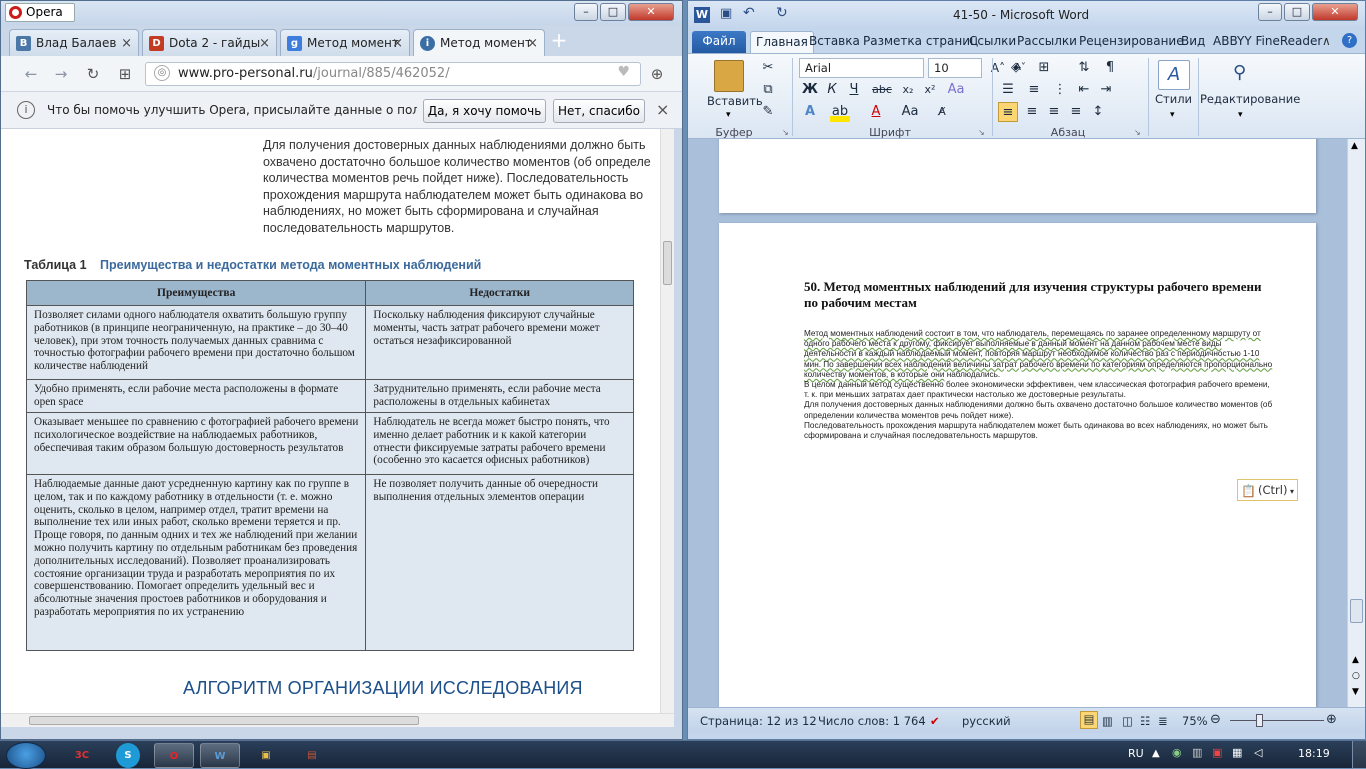 The image size is (1366, 769). I want to click on word-app-icon: W, so click(702, 15).